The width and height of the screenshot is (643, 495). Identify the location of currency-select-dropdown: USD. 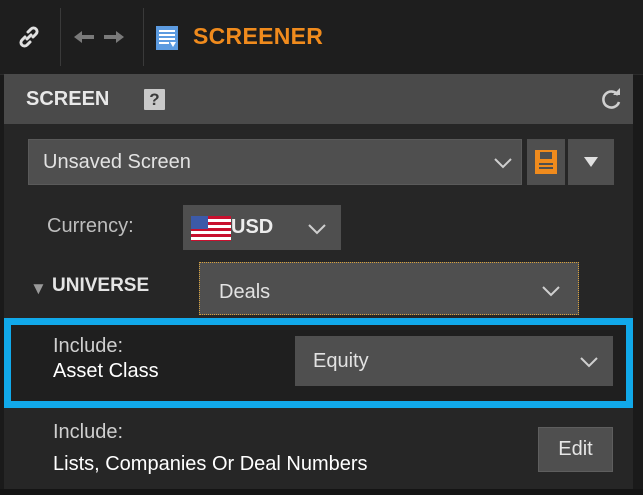
(262, 227).